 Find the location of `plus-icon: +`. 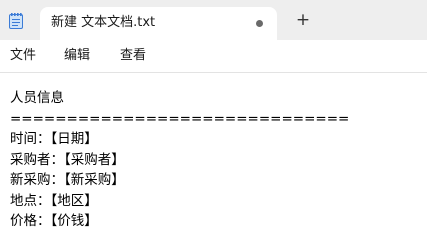

plus-icon: + is located at coordinates (303, 20).